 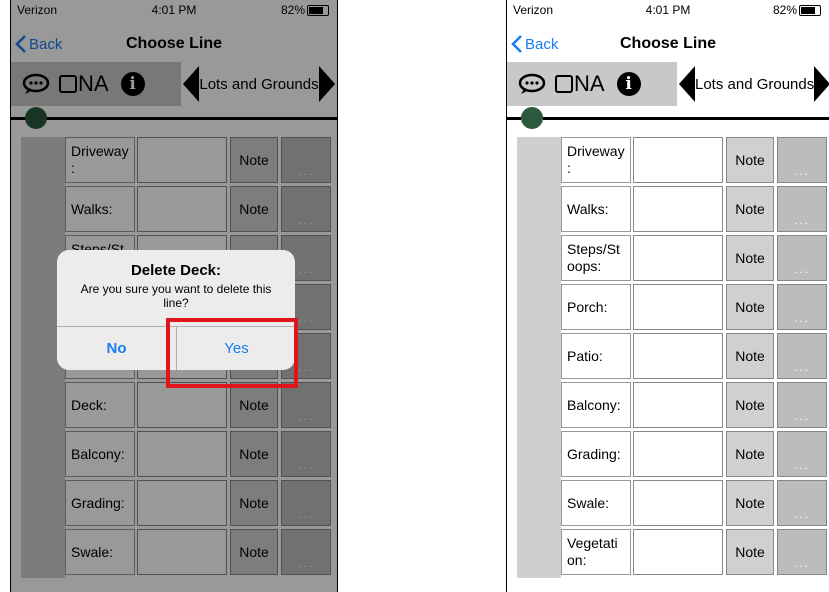 I want to click on na-checkbox, so click(x=564, y=84).